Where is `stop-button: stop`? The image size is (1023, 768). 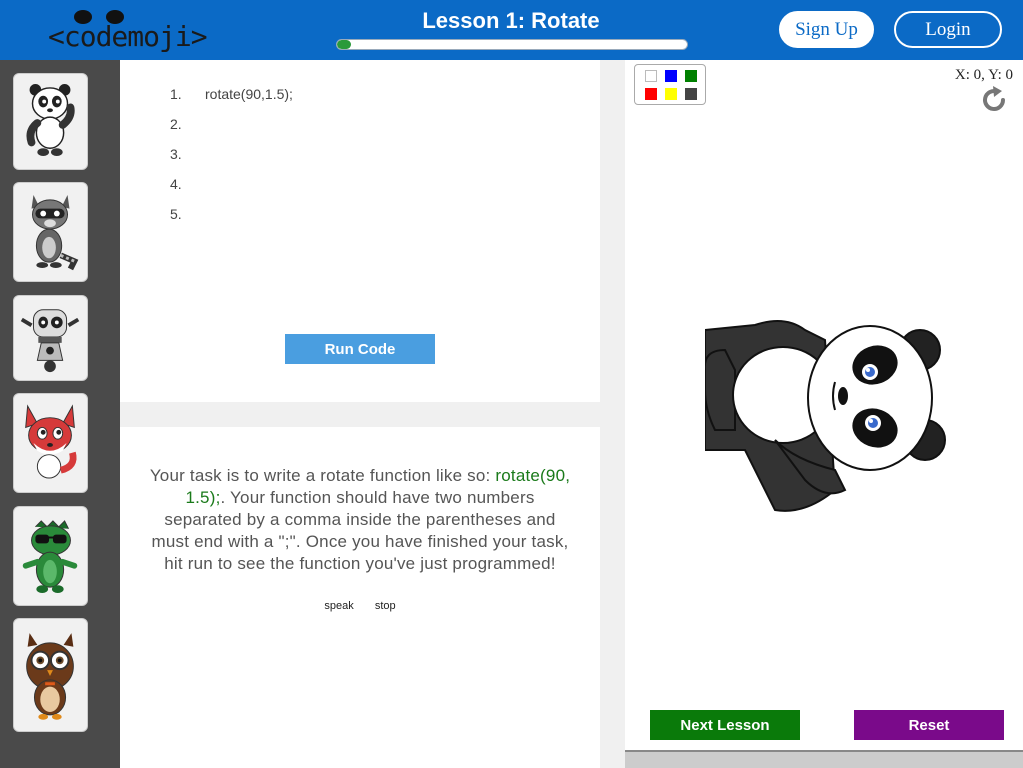 stop-button: stop is located at coordinates (385, 606).